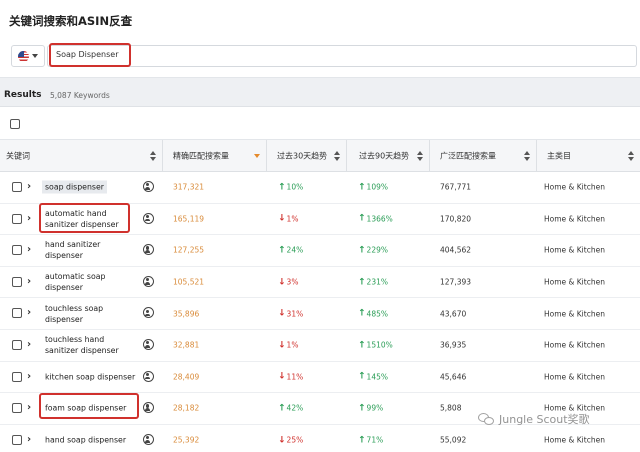  Describe the element at coordinates (81, 156) in the screenshot. I see `column-header-keyword: 关键词` at that location.